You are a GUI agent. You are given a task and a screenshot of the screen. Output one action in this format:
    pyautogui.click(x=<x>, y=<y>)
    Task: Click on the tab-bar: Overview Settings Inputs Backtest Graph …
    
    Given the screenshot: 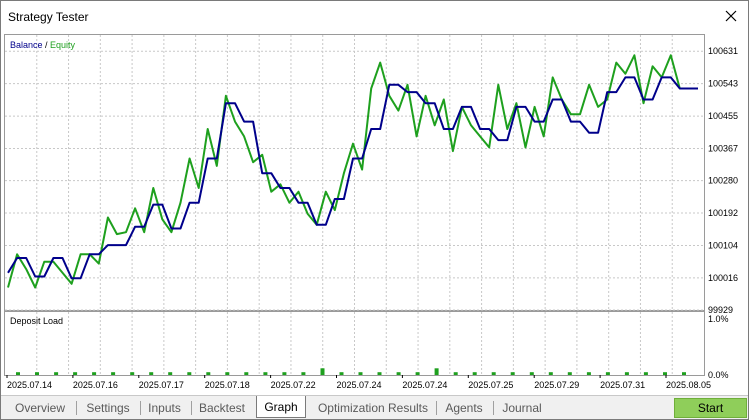 What is the action you would take?
    pyautogui.click(x=374, y=407)
    